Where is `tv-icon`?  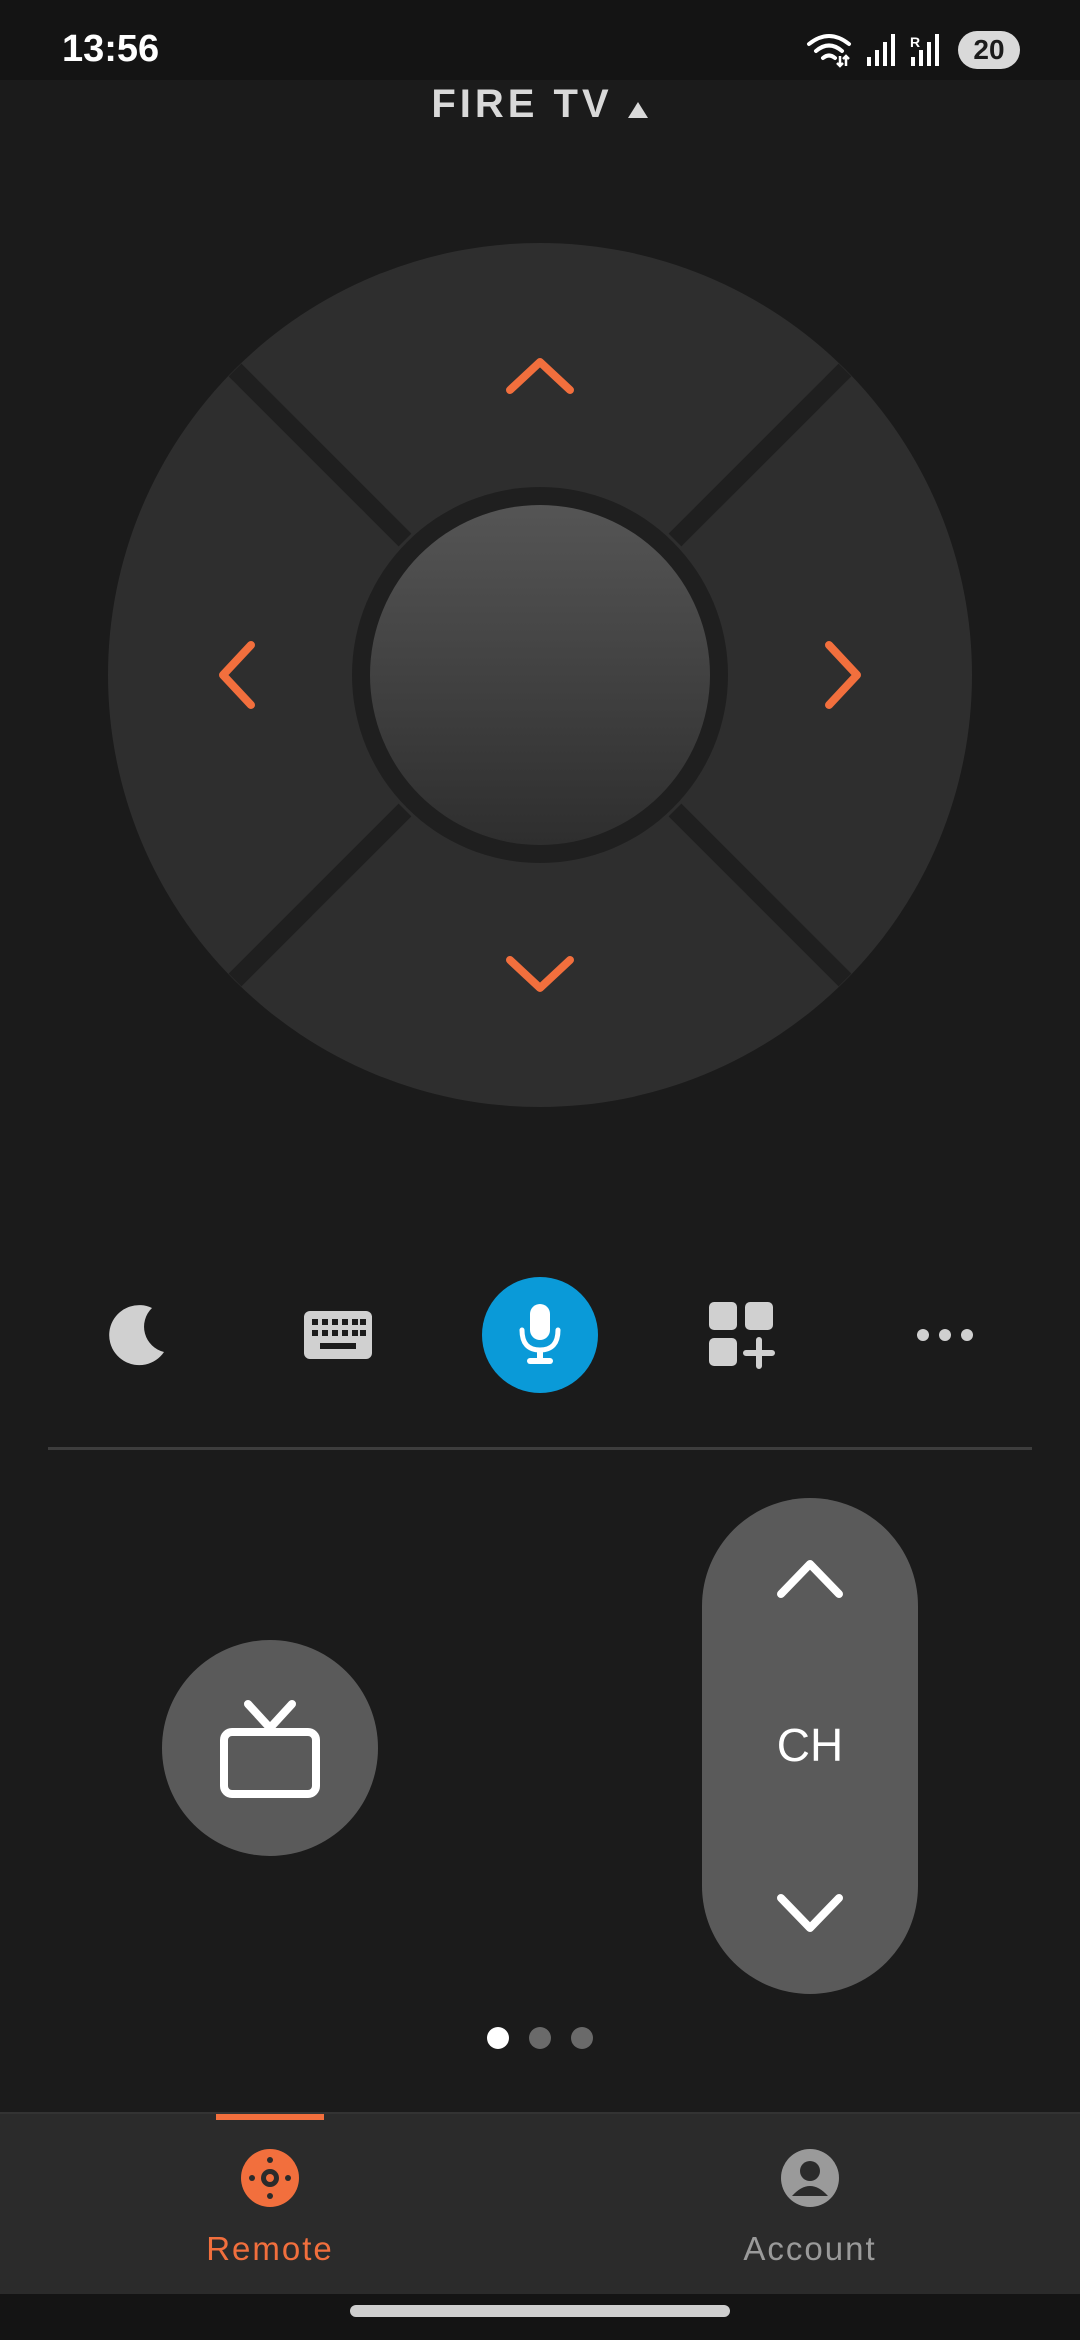 tv-icon is located at coordinates (270, 1749).